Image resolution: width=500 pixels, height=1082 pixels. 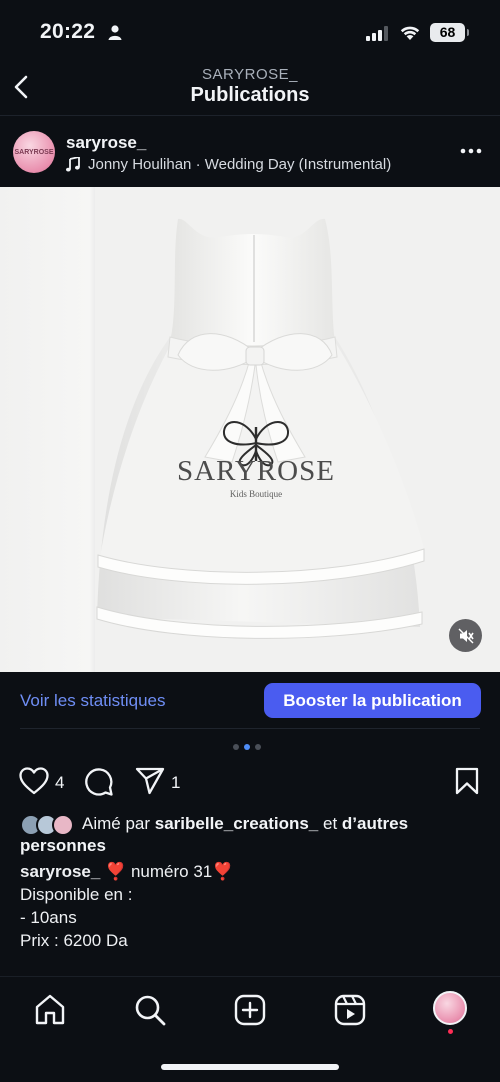 What do you see at coordinates (449, 32) in the screenshot?
I see `battery-indicator: 68` at bounding box center [449, 32].